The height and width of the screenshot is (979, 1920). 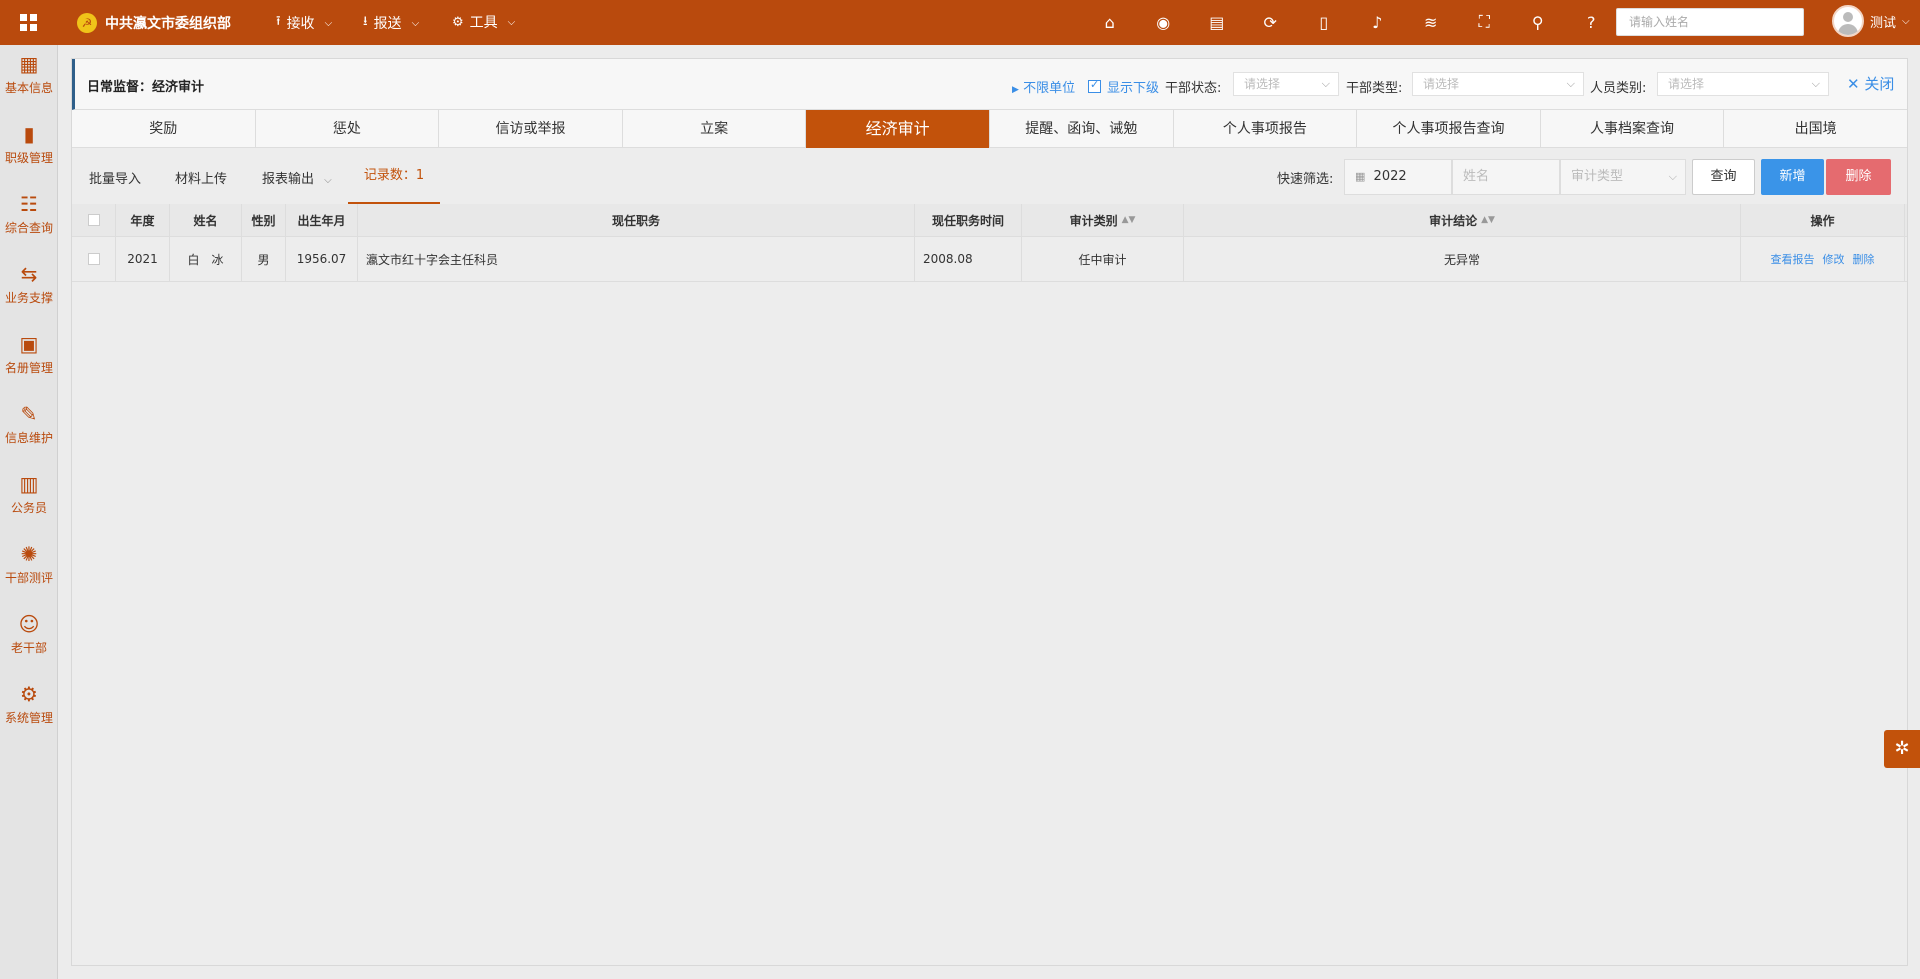 What do you see at coordinates (28, 158) in the screenshot?
I see `sidebar-item-label: 职级管理` at bounding box center [28, 158].